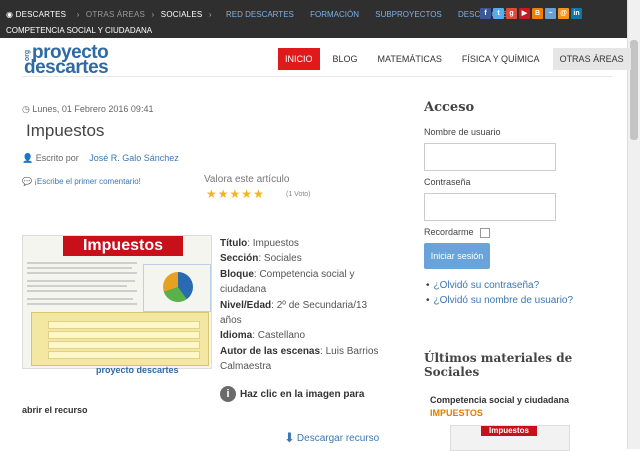 The image size is (640, 451). What do you see at coordinates (79, 30) in the screenshot?
I see `breadcrumb-current: COMPETENCIA SOCIAL Y CIUDADANA` at bounding box center [79, 30].